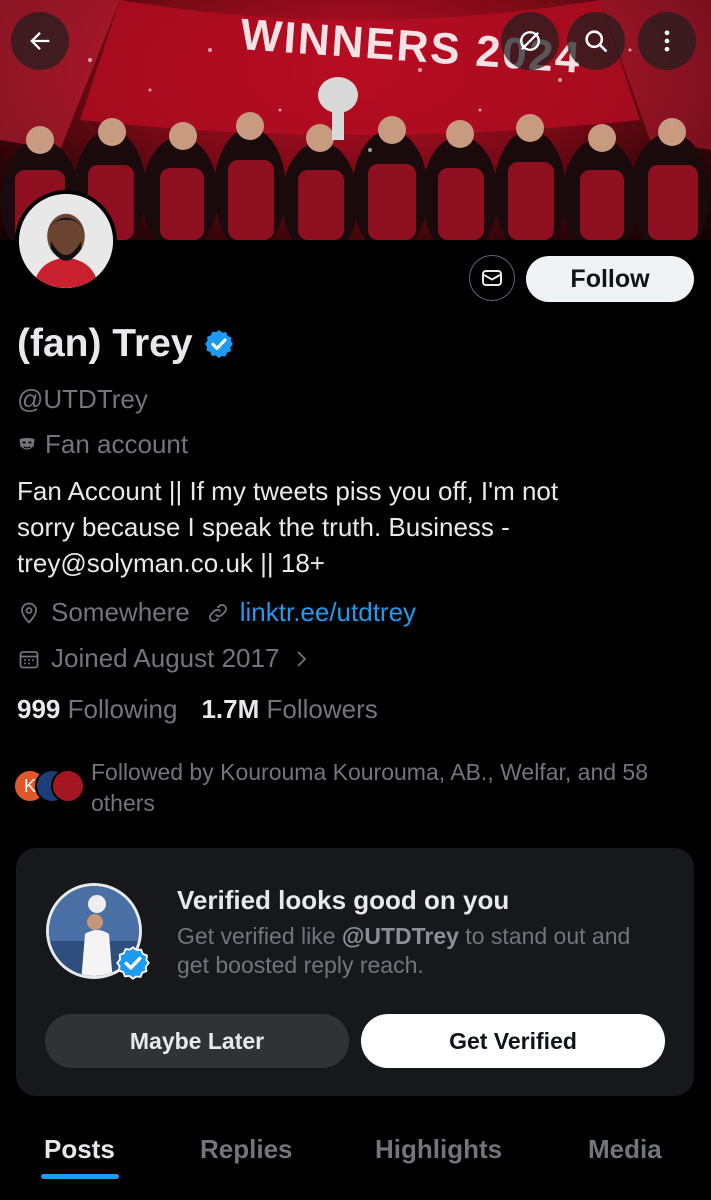  I want to click on location-text: Somewhere, so click(120, 612).